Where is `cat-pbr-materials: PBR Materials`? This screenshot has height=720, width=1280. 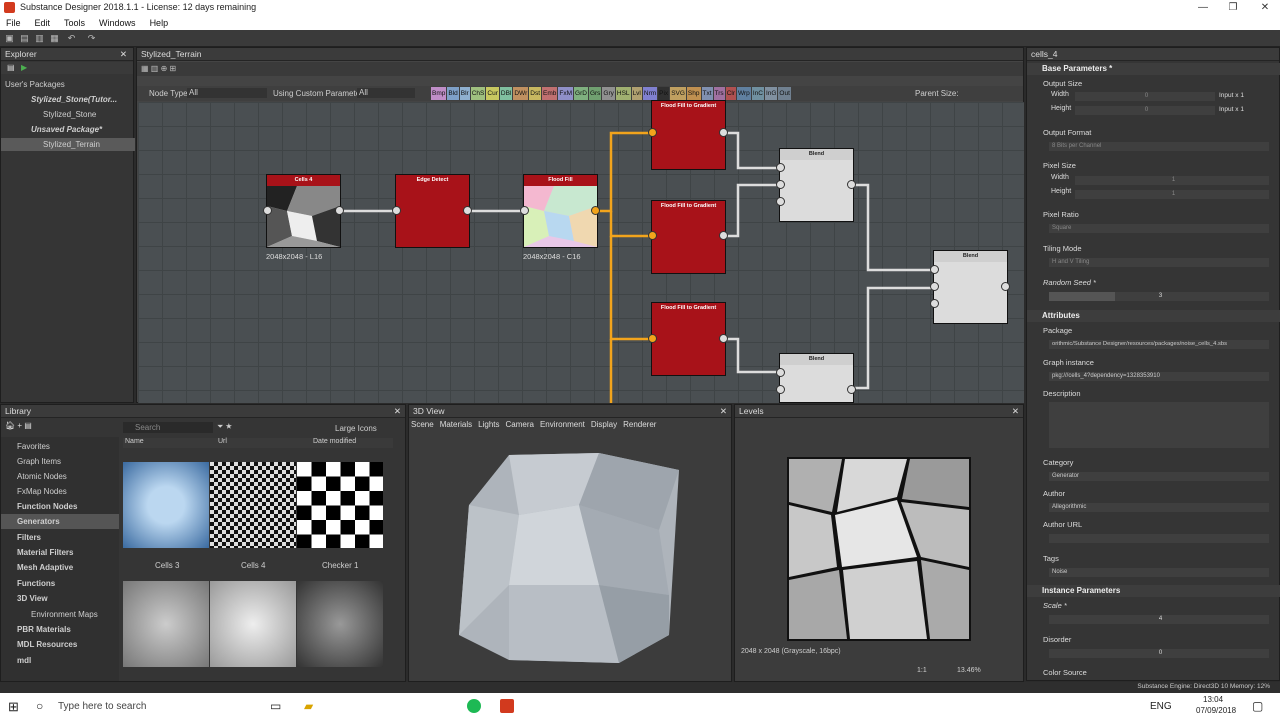 cat-pbr-materials: PBR Materials is located at coordinates (60, 629).